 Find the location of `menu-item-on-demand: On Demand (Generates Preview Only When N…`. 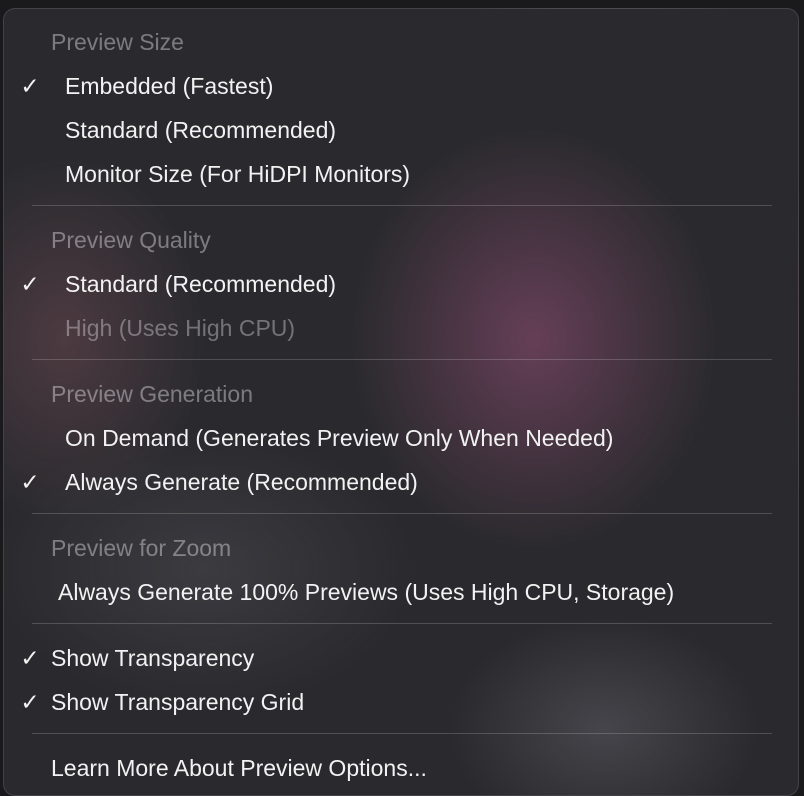

menu-item-on-demand: On Demand (Generates Preview Only When N… is located at coordinates (401, 438).